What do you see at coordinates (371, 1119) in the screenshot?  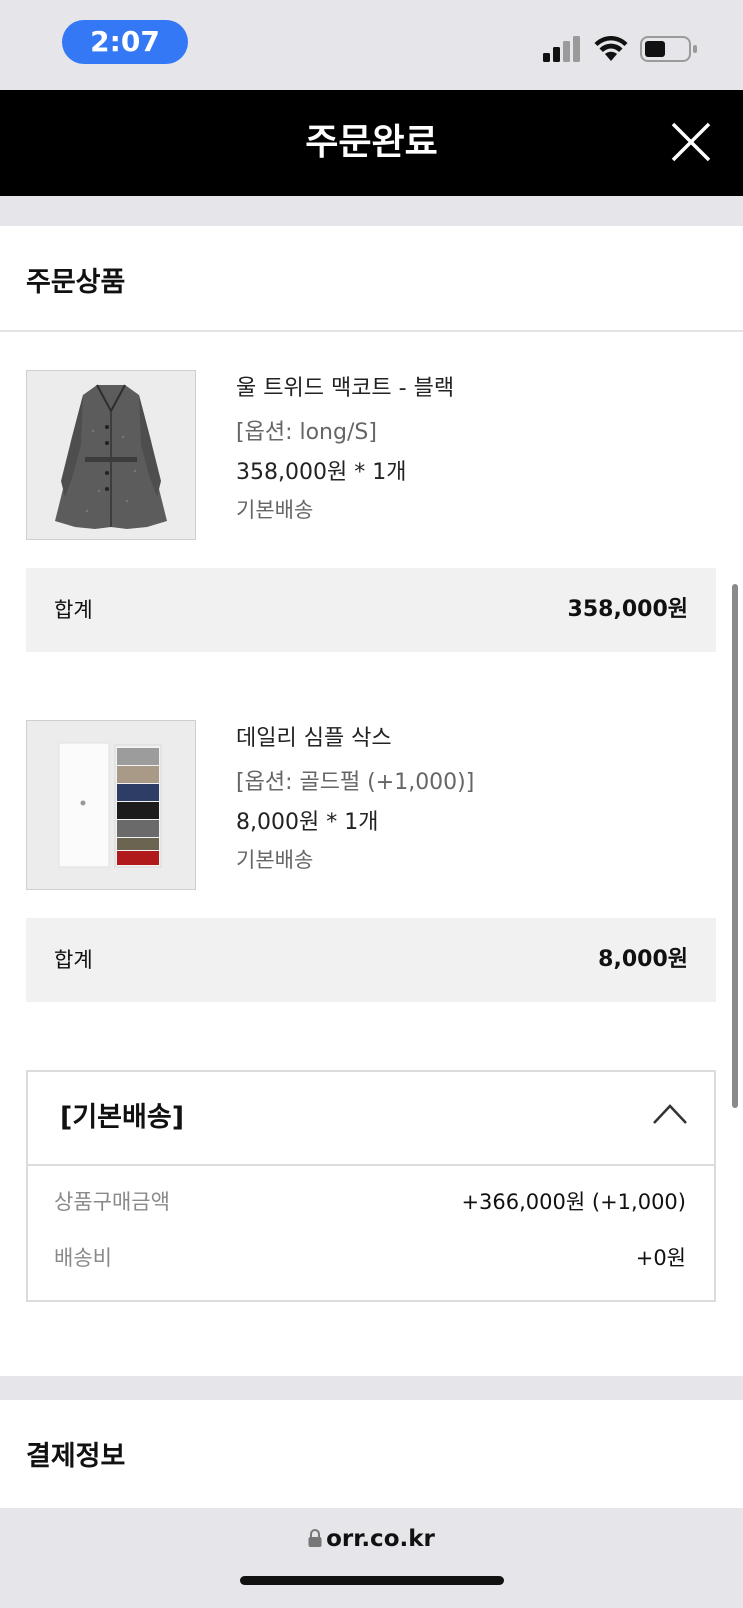 I see `shipping-summary-toggle: [기본배송]` at bounding box center [371, 1119].